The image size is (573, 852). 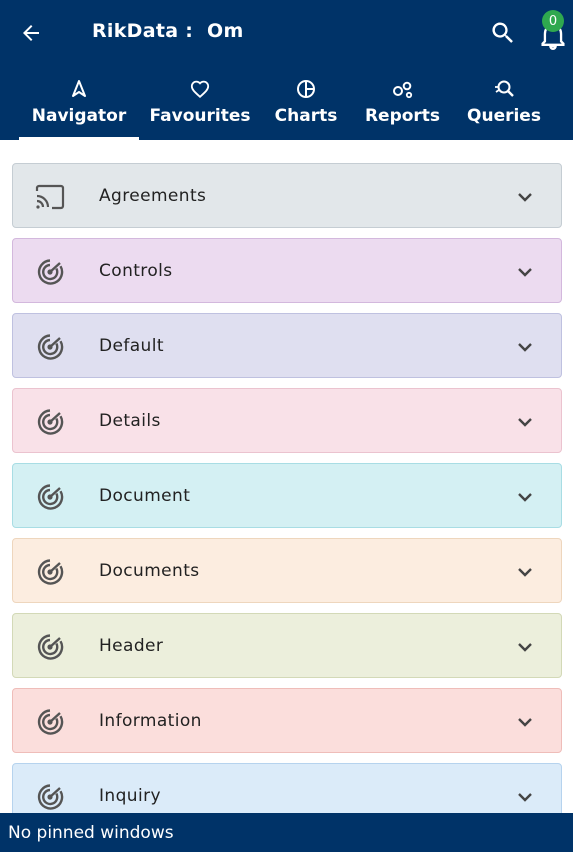 What do you see at coordinates (504, 116) in the screenshot?
I see `tab-label: Queries` at bounding box center [504, 116].